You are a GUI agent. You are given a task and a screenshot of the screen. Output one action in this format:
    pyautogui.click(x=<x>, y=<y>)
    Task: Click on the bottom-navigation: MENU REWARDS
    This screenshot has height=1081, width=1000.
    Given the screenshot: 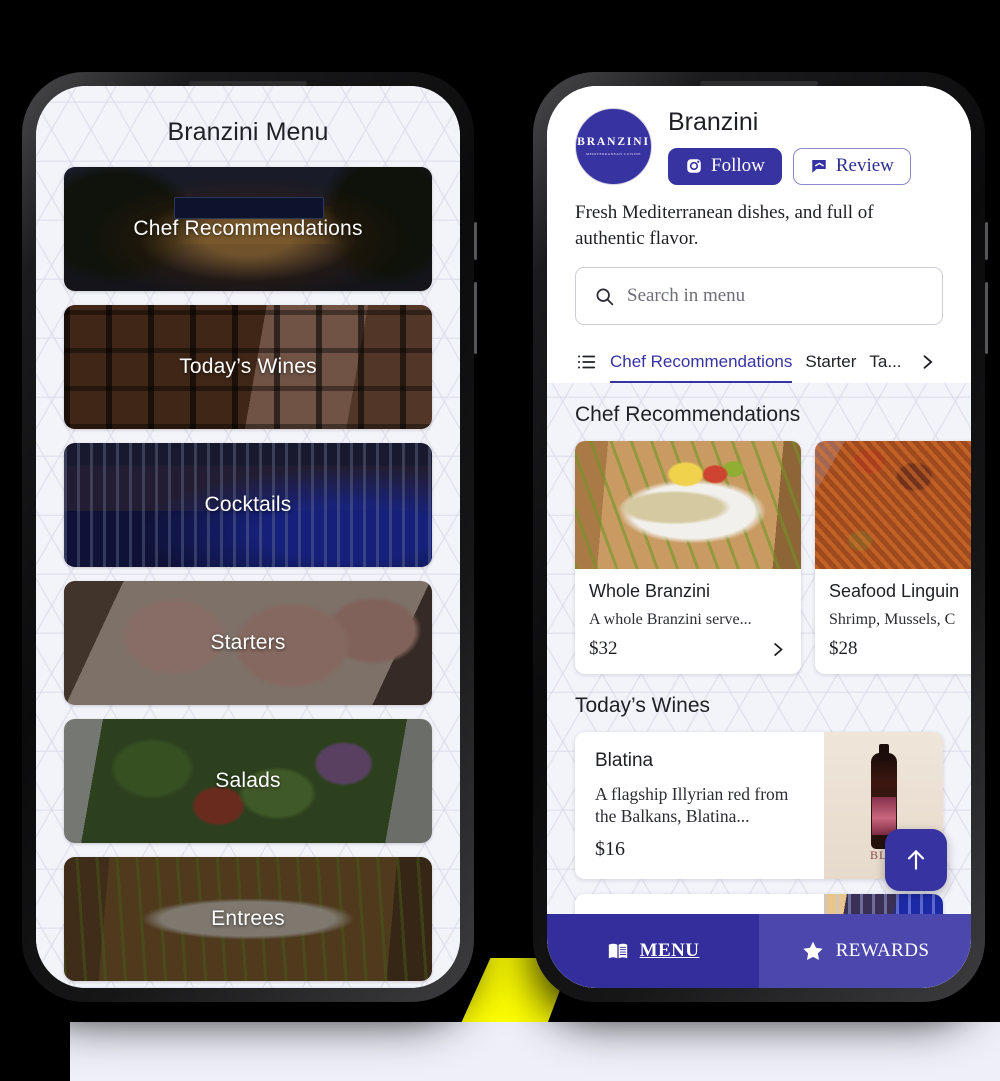 What is the action you would take?
    pyautogui.click(x=759, y=951)
    